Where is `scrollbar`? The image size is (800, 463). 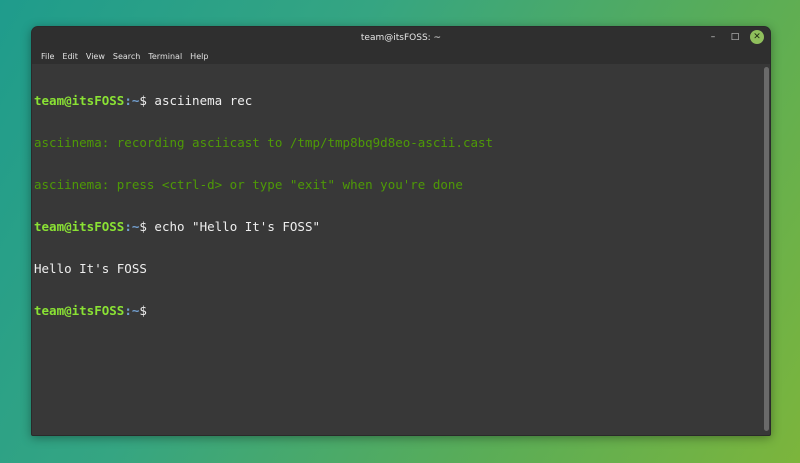 scrollbar is located at coordinates (766, 249).